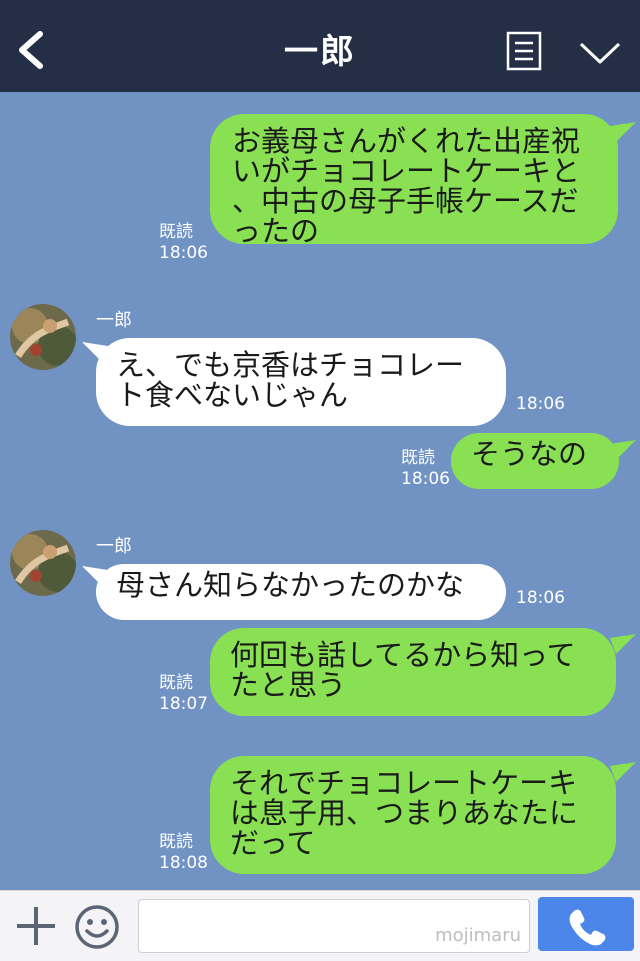  I want to click on outgoing-message-bubble: それでチョコレートケーキ は息子用、つまりあなたに だって, so click(413, 815).